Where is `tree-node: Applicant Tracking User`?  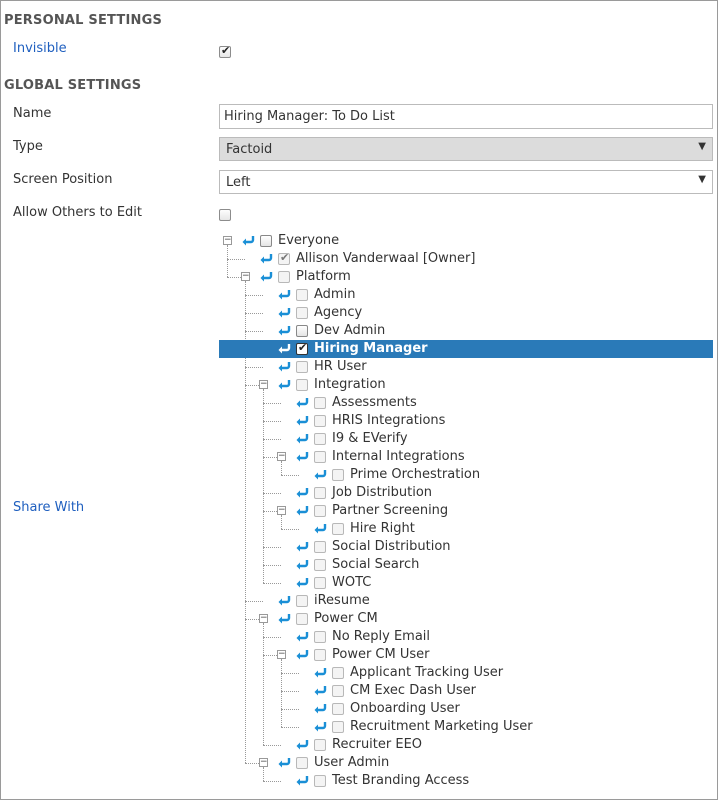 tree-node: Applicant Tracking User is located at coordinates (466, 673).